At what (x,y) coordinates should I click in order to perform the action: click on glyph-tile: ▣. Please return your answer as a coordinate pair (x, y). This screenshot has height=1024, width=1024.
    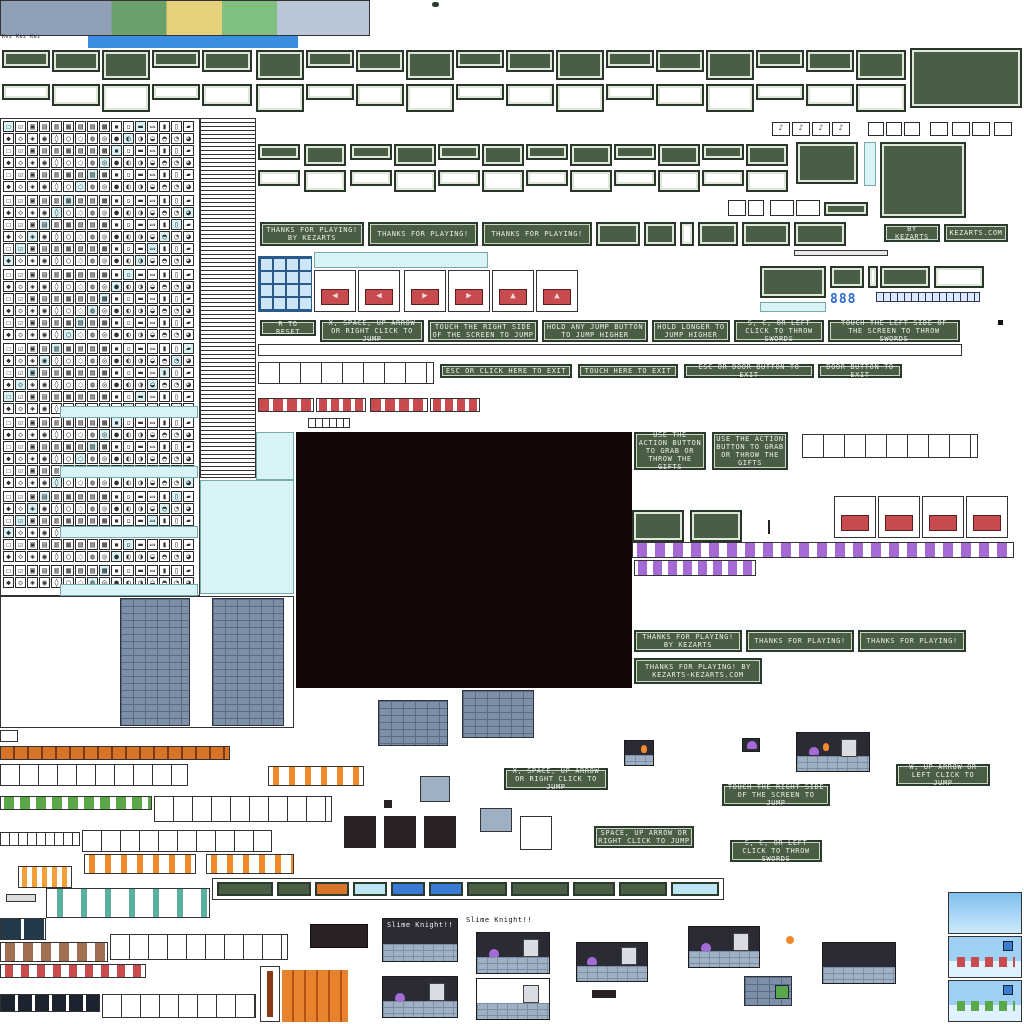
    Looking at the image, I should click on (32, 200).